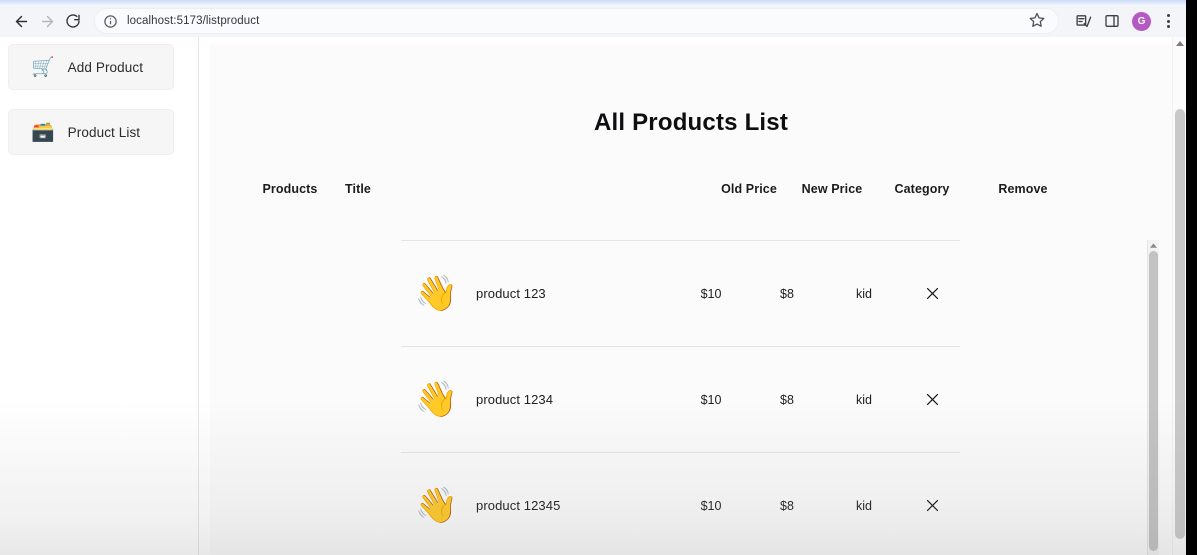 The image size is (1197, 555). Describe the element at coordinates (110, 21) in the screenshot. I see `info-circle-icon` at that location.